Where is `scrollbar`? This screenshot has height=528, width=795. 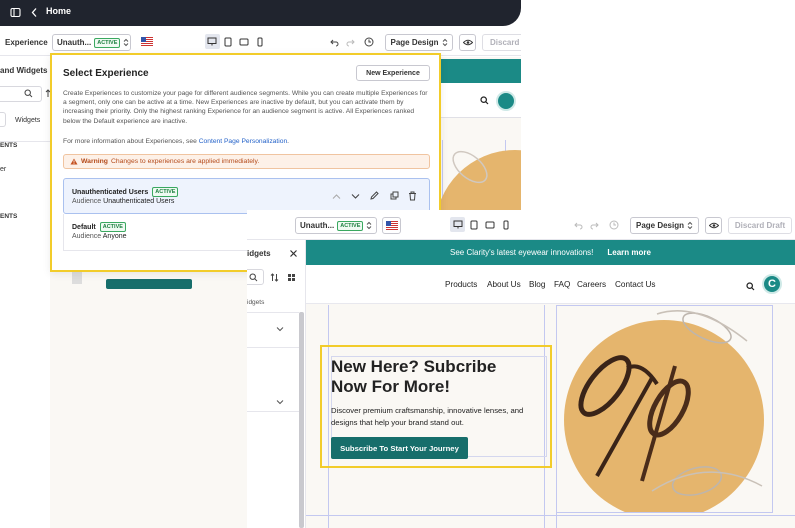
scrollbar is located at coordinates (301, 420).